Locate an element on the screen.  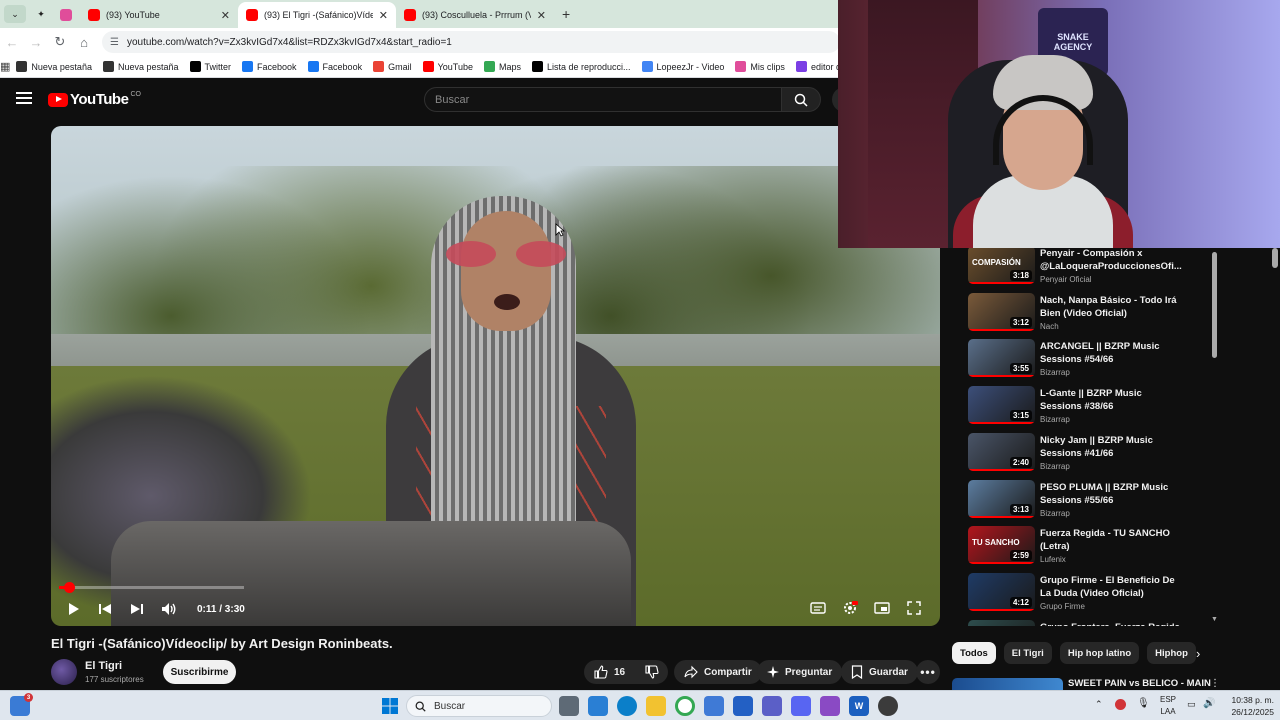
subscribe-button: Suscribirme is located at coordinates (199, 672).